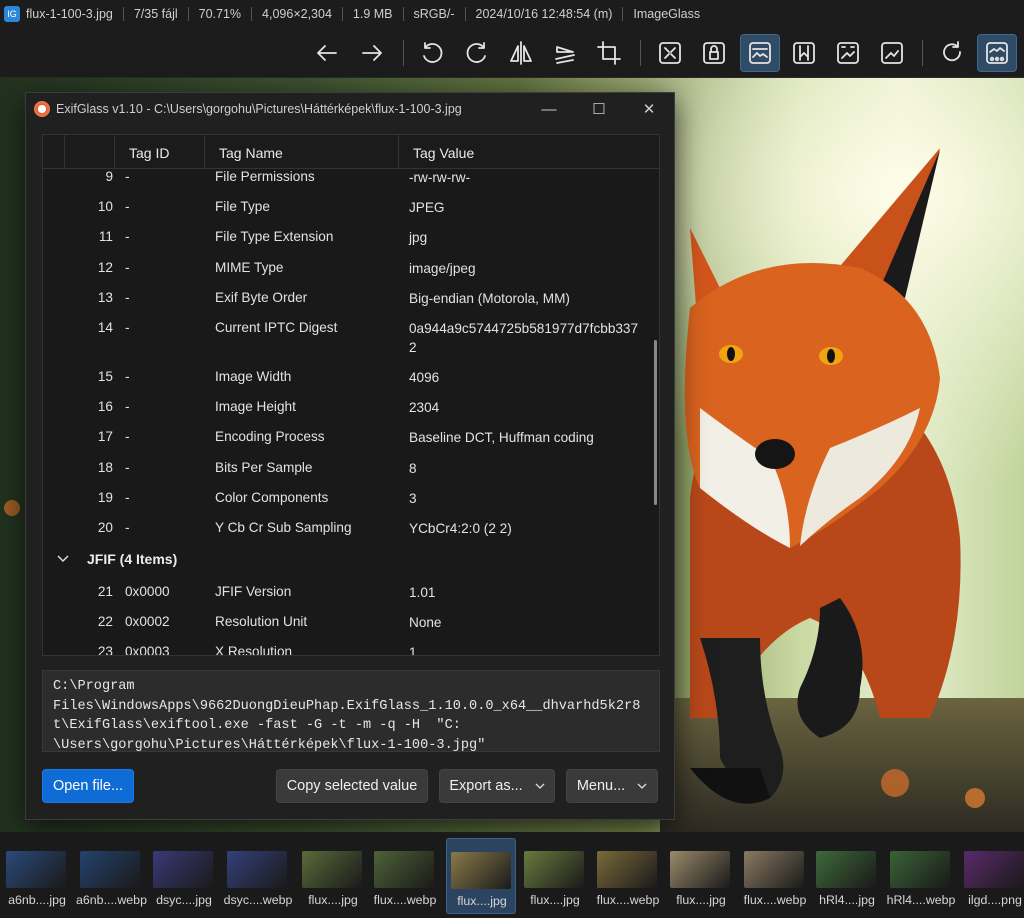 Image resolution: width=1024 pixels, height=918 pixels. I want to click on exif-table-header: Tag ID Tag Name Tag Value, so click(351, 152).